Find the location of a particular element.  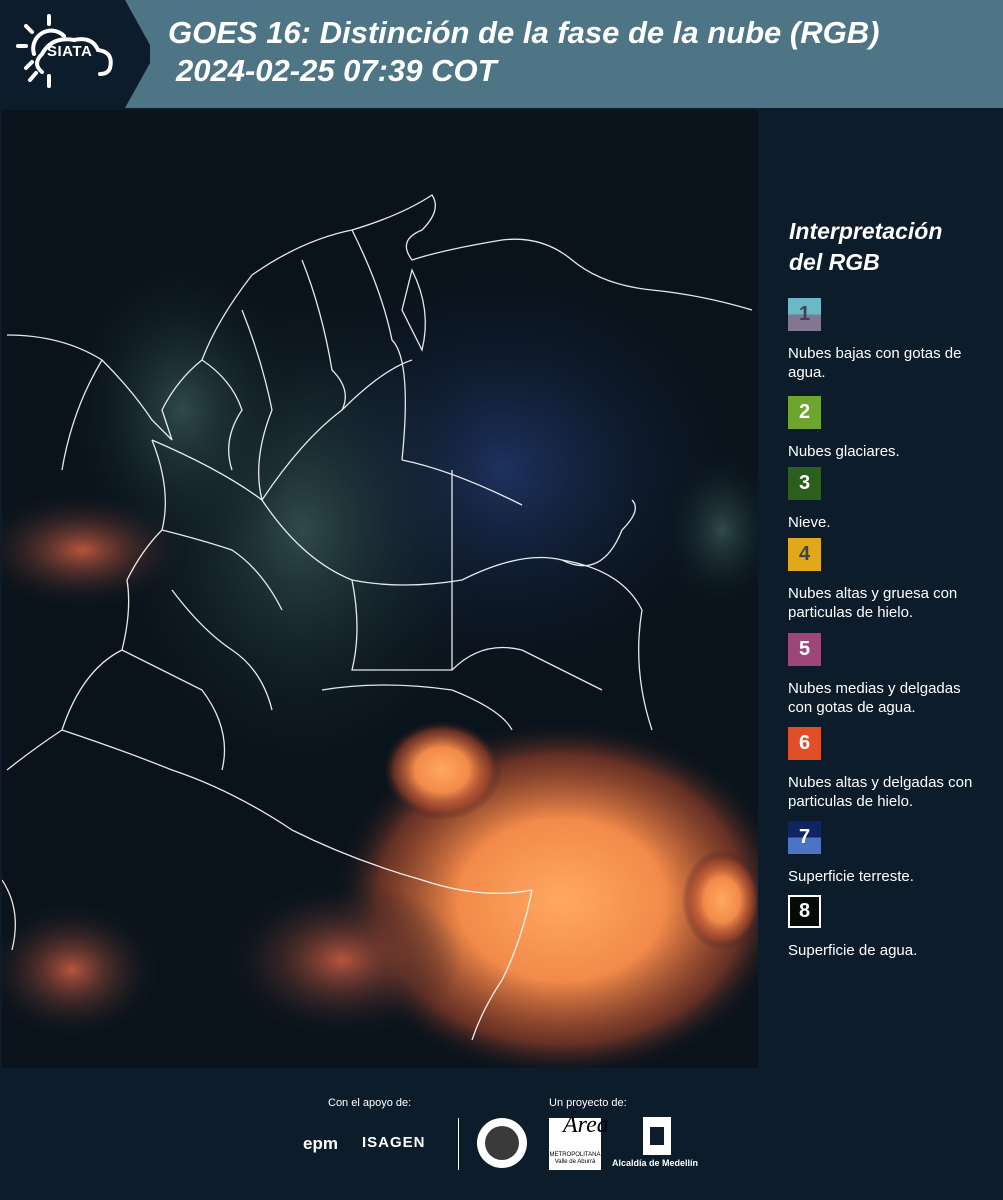

legend-swatch-8: 8 is located at coordinates (804, 911).